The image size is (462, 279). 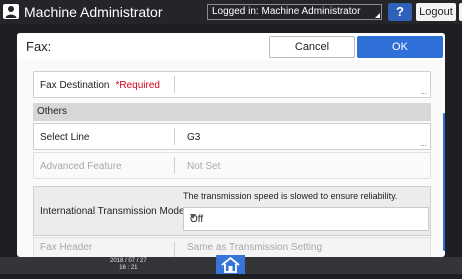 What do you see at coordinates (400, 47) in the screenshot?
I see `ok-button: OK` at bounding box center [400, 47].